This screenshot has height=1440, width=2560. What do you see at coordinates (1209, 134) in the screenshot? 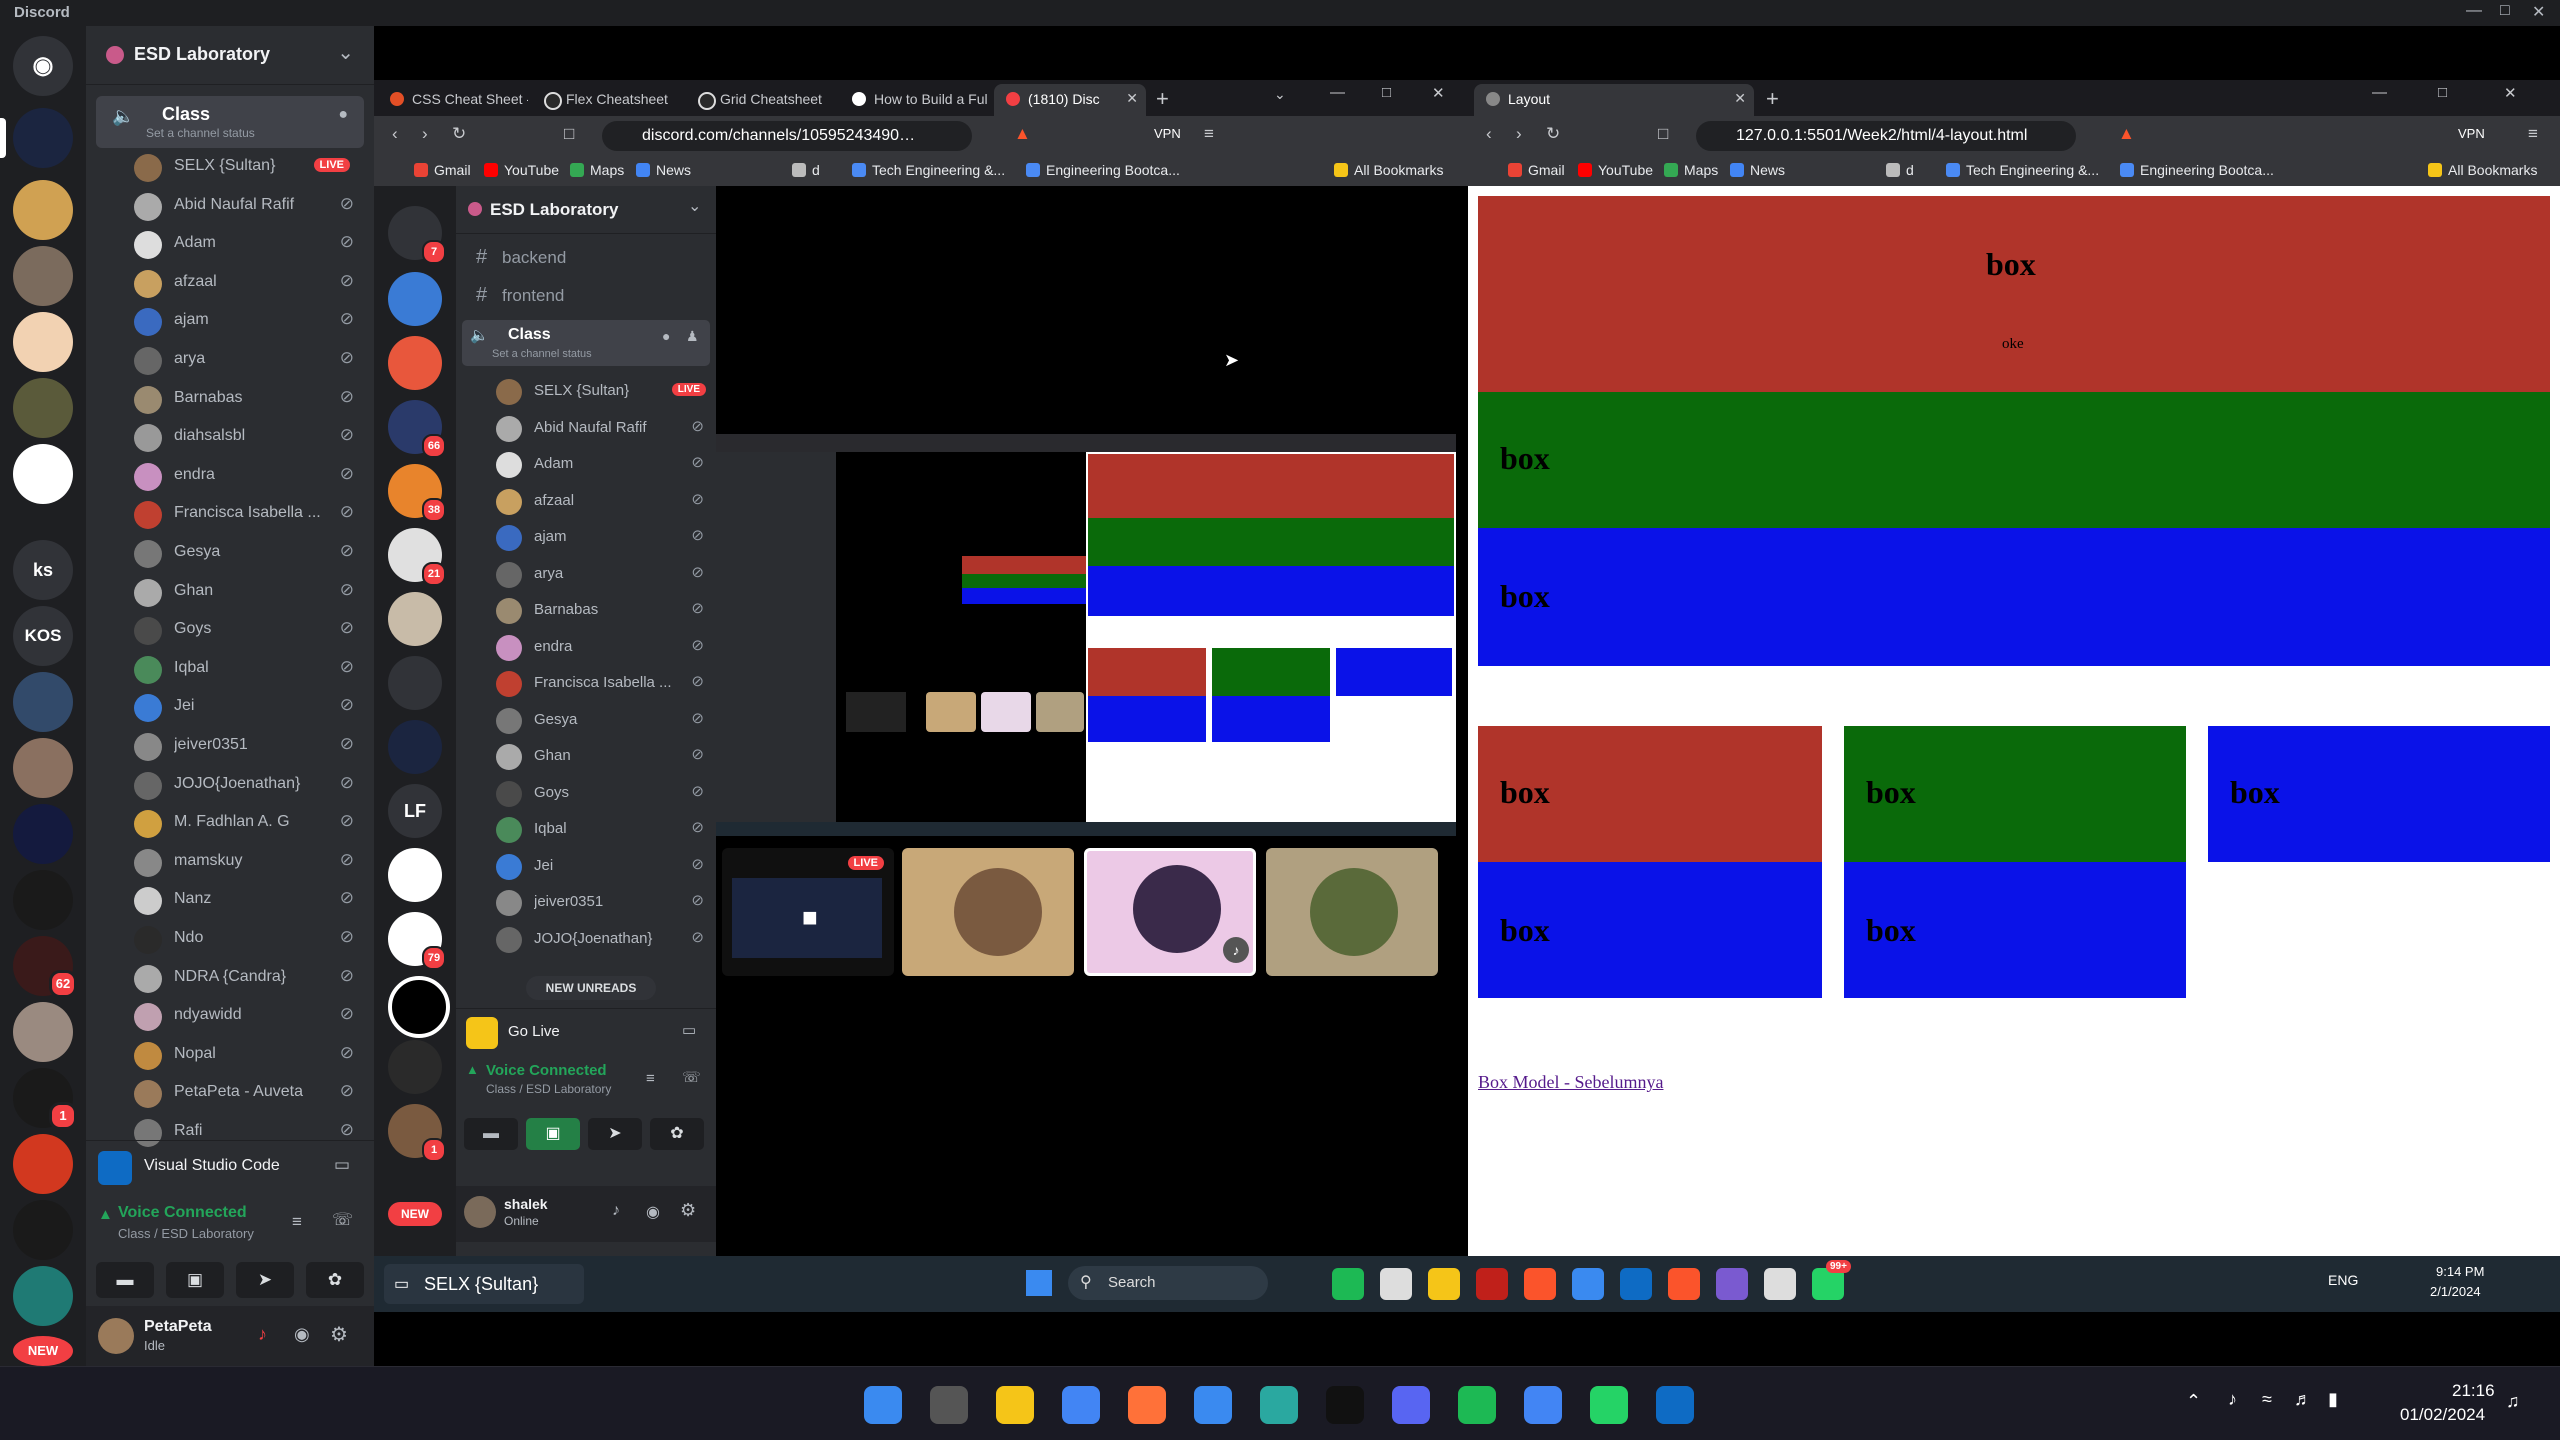
I see `menu-icon: ≡` at bounding box center [1209, 134].